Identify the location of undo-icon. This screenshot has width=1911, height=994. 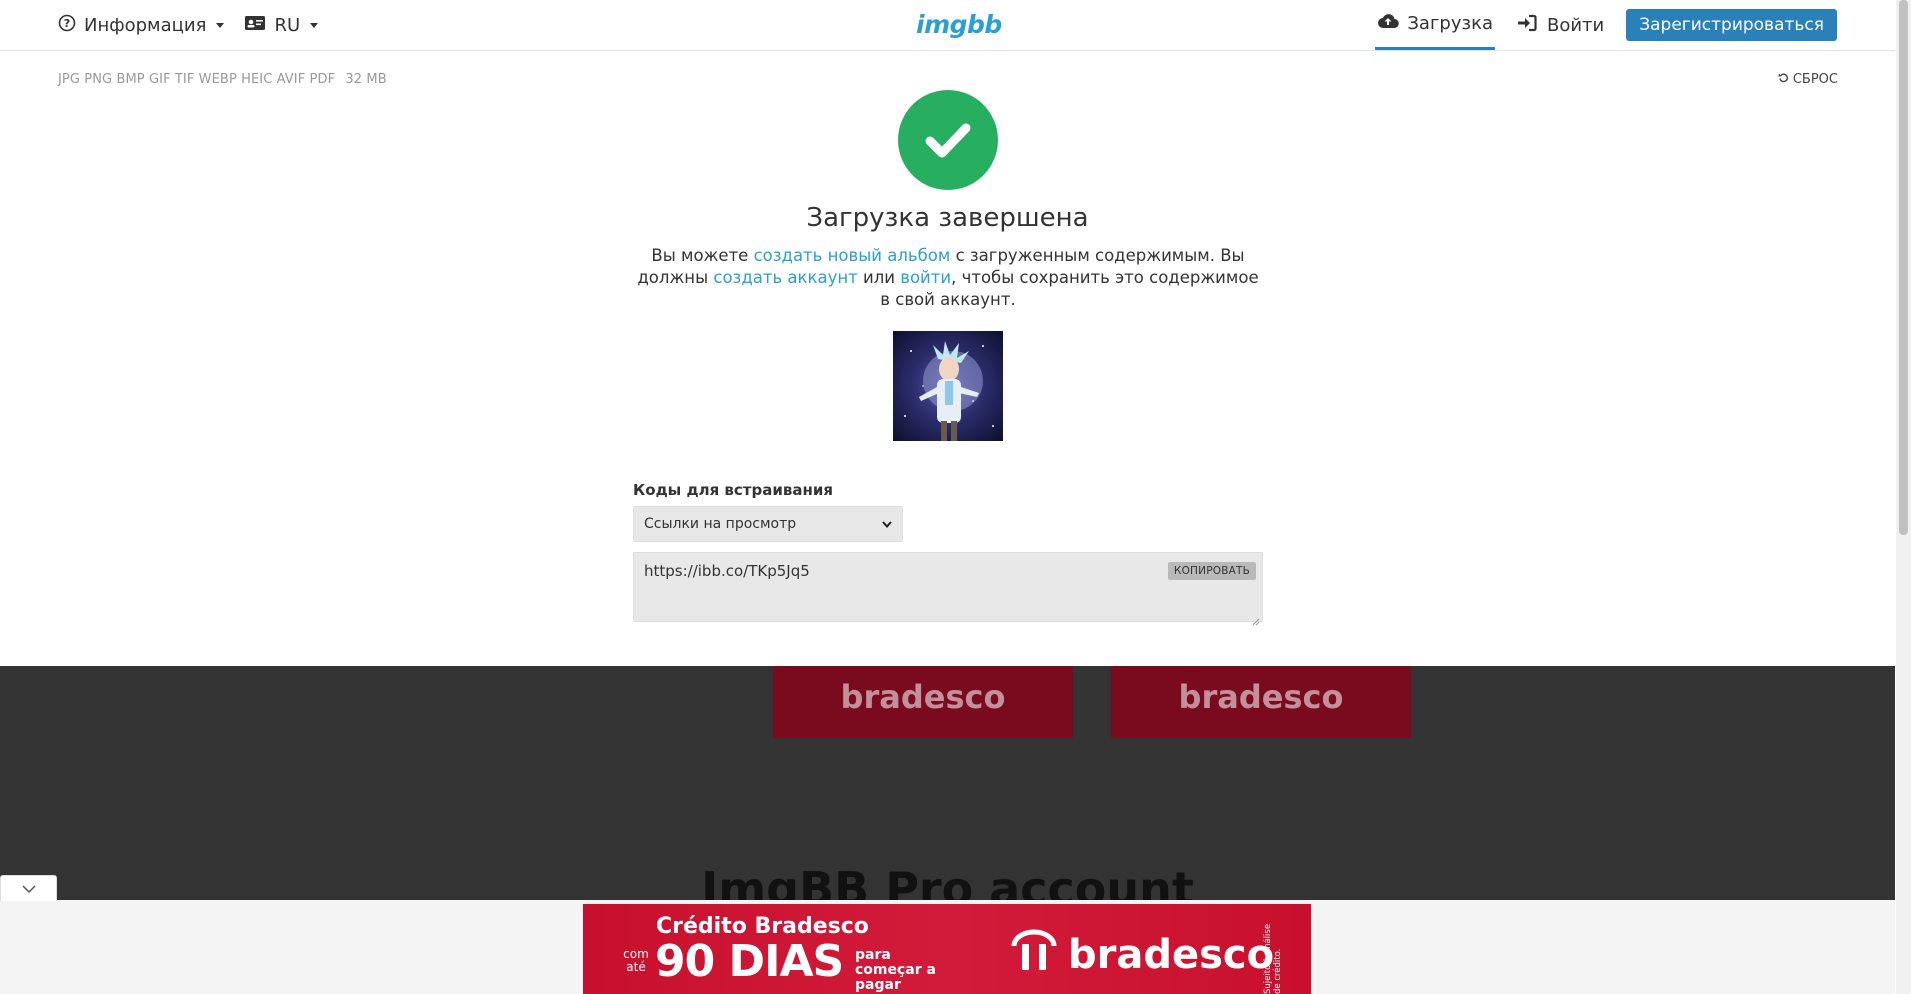
(1783, 79).